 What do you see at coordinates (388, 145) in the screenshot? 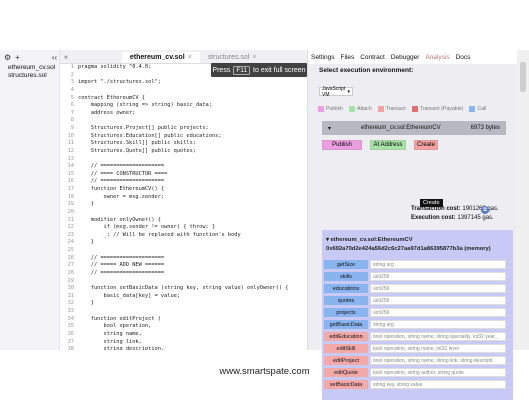
I see `at-address-button: At Address` at bounding box center [388, 145].